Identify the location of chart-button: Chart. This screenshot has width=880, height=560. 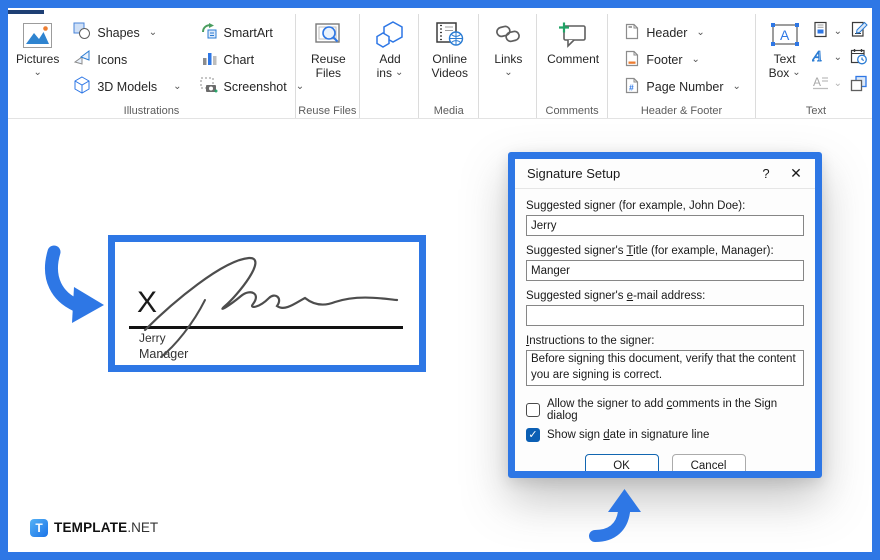
(252, 59).